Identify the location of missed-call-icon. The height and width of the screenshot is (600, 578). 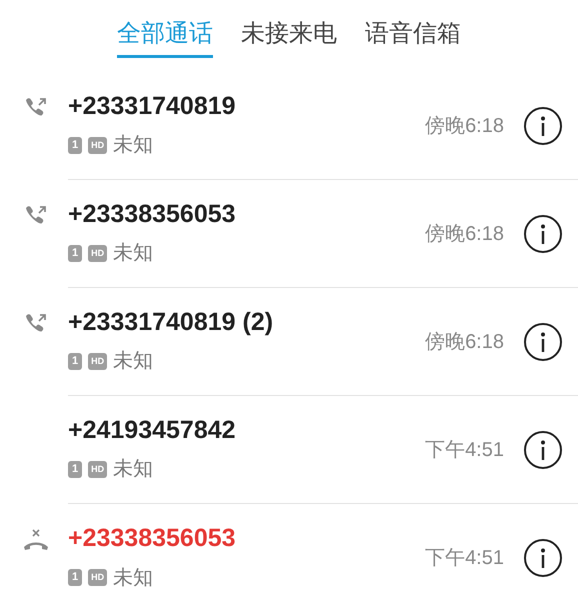
(36, 540).